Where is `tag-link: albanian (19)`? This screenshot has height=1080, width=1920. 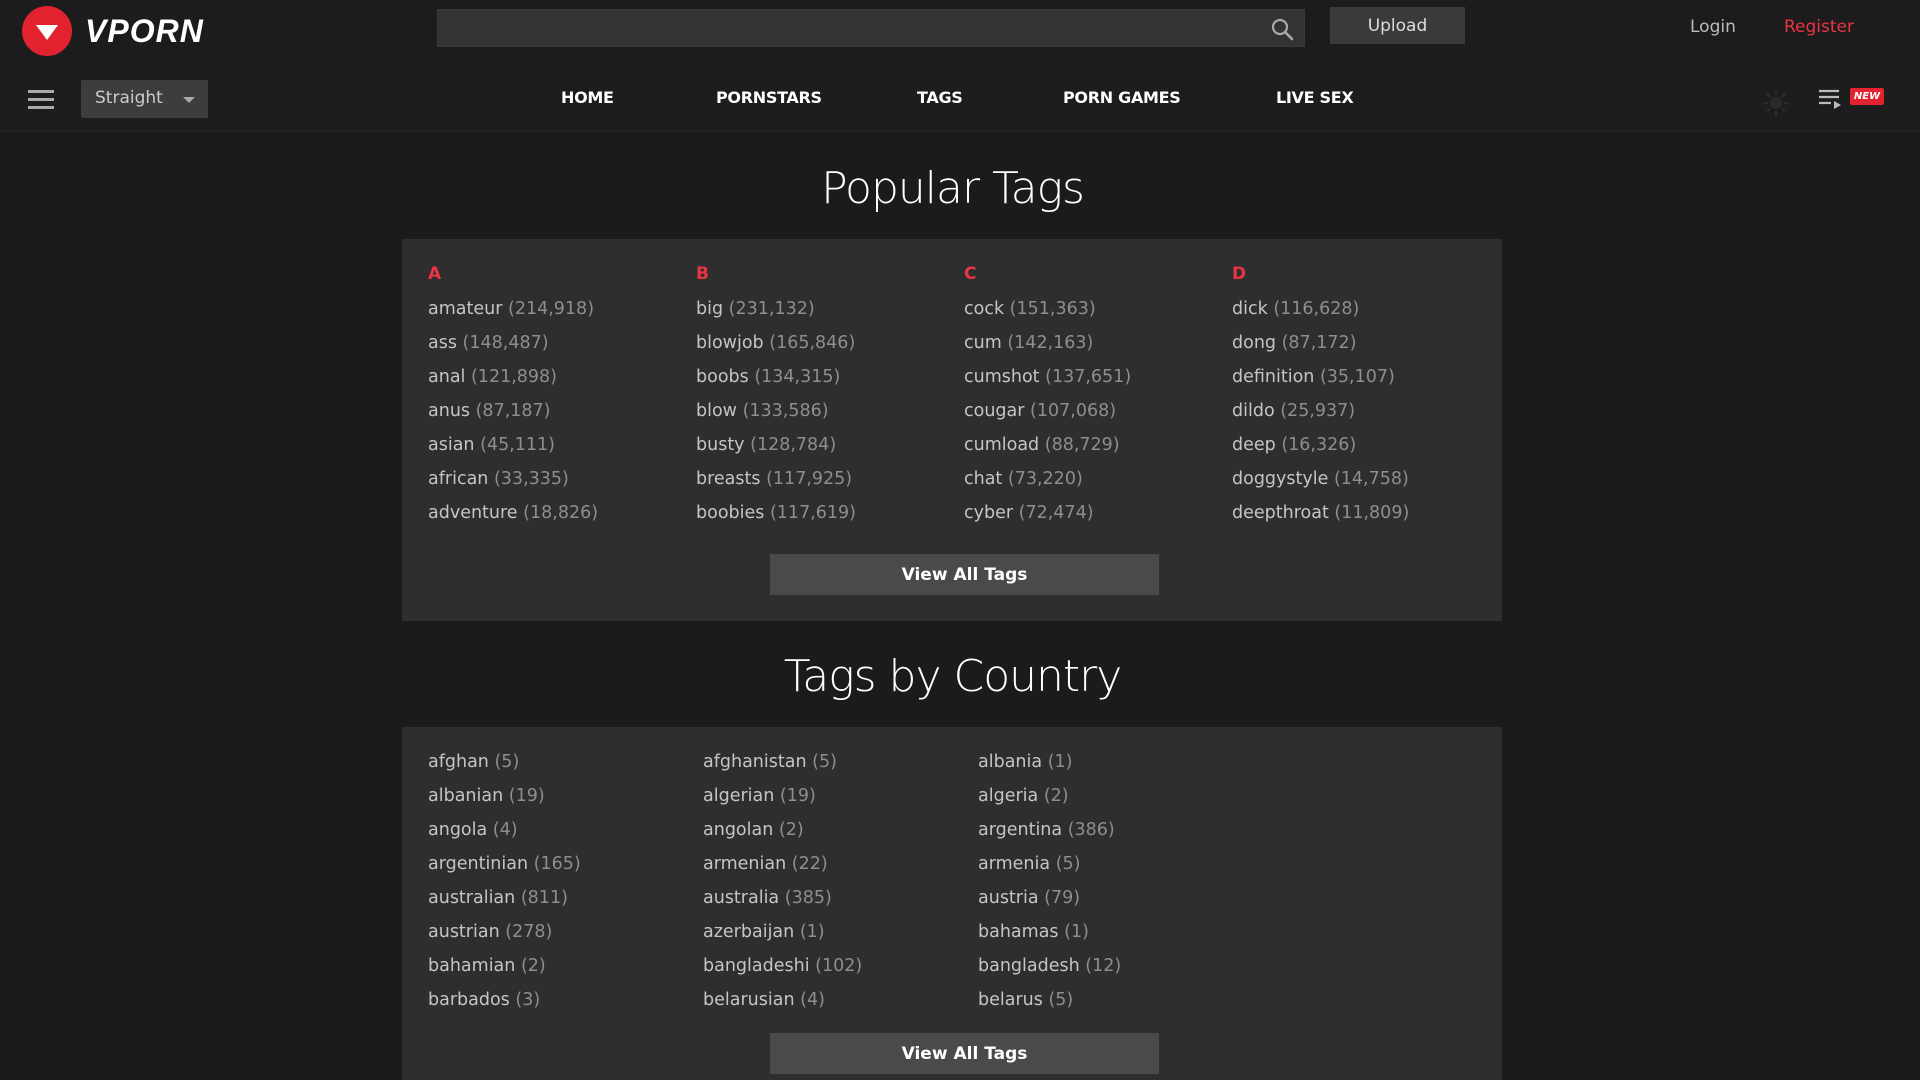 tag-link: albanian (19) is located at coordinates (504, 802).